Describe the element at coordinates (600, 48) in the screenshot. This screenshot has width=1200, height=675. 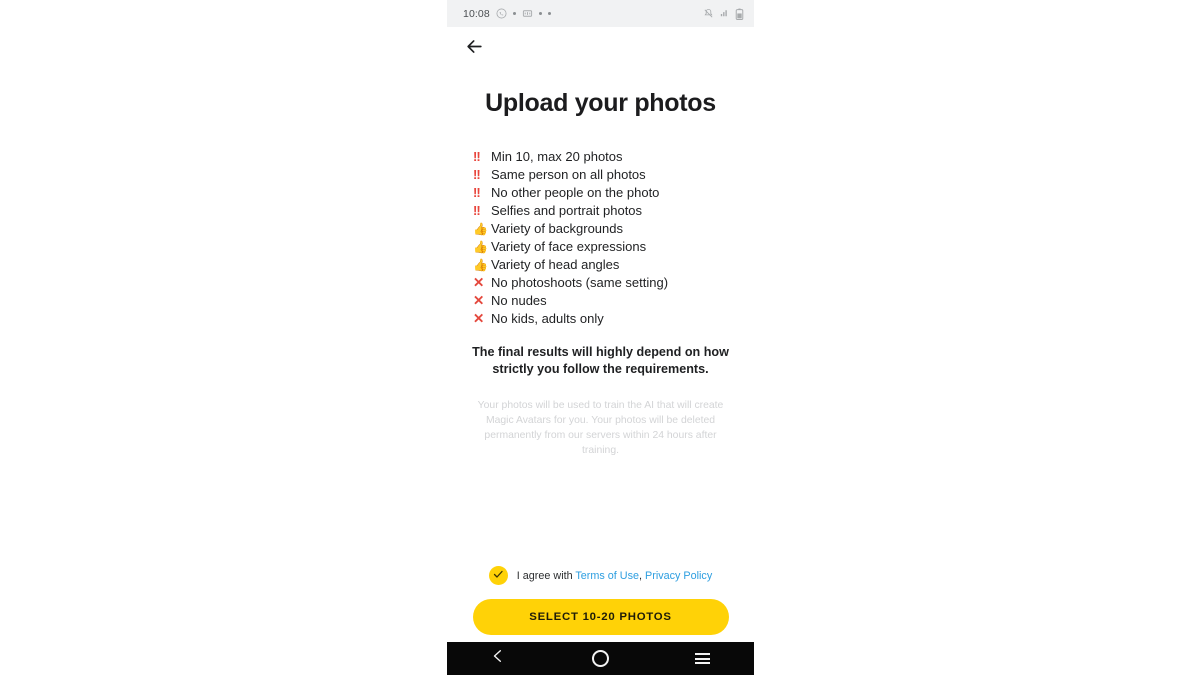
I see `app-bar` at that location.